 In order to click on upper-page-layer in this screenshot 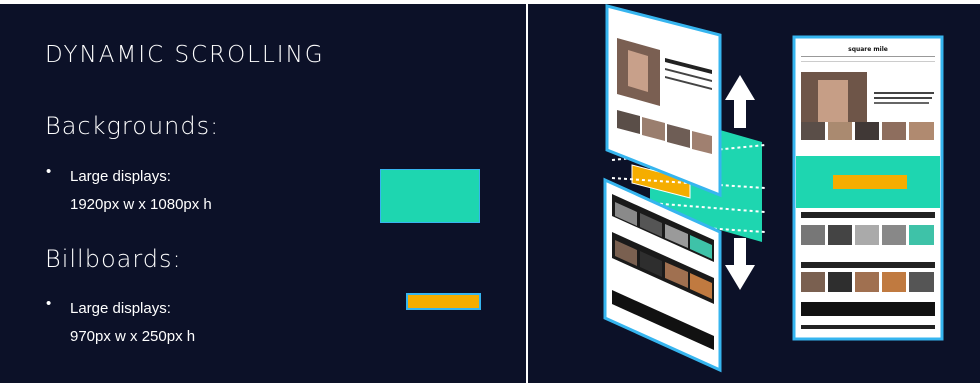, I will do `click(663, 101)`.